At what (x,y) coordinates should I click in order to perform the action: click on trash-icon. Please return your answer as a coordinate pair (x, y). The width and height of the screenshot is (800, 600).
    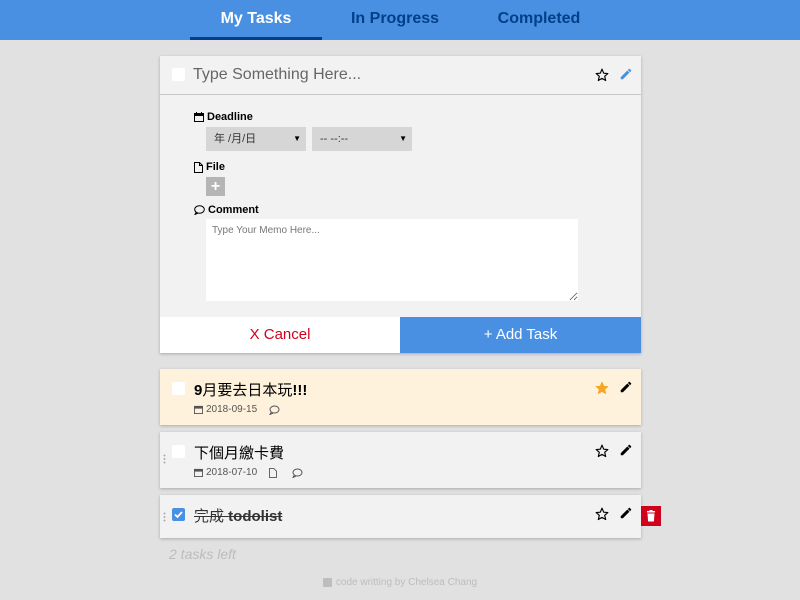
    Looking at the image, I should click on (651, 516).